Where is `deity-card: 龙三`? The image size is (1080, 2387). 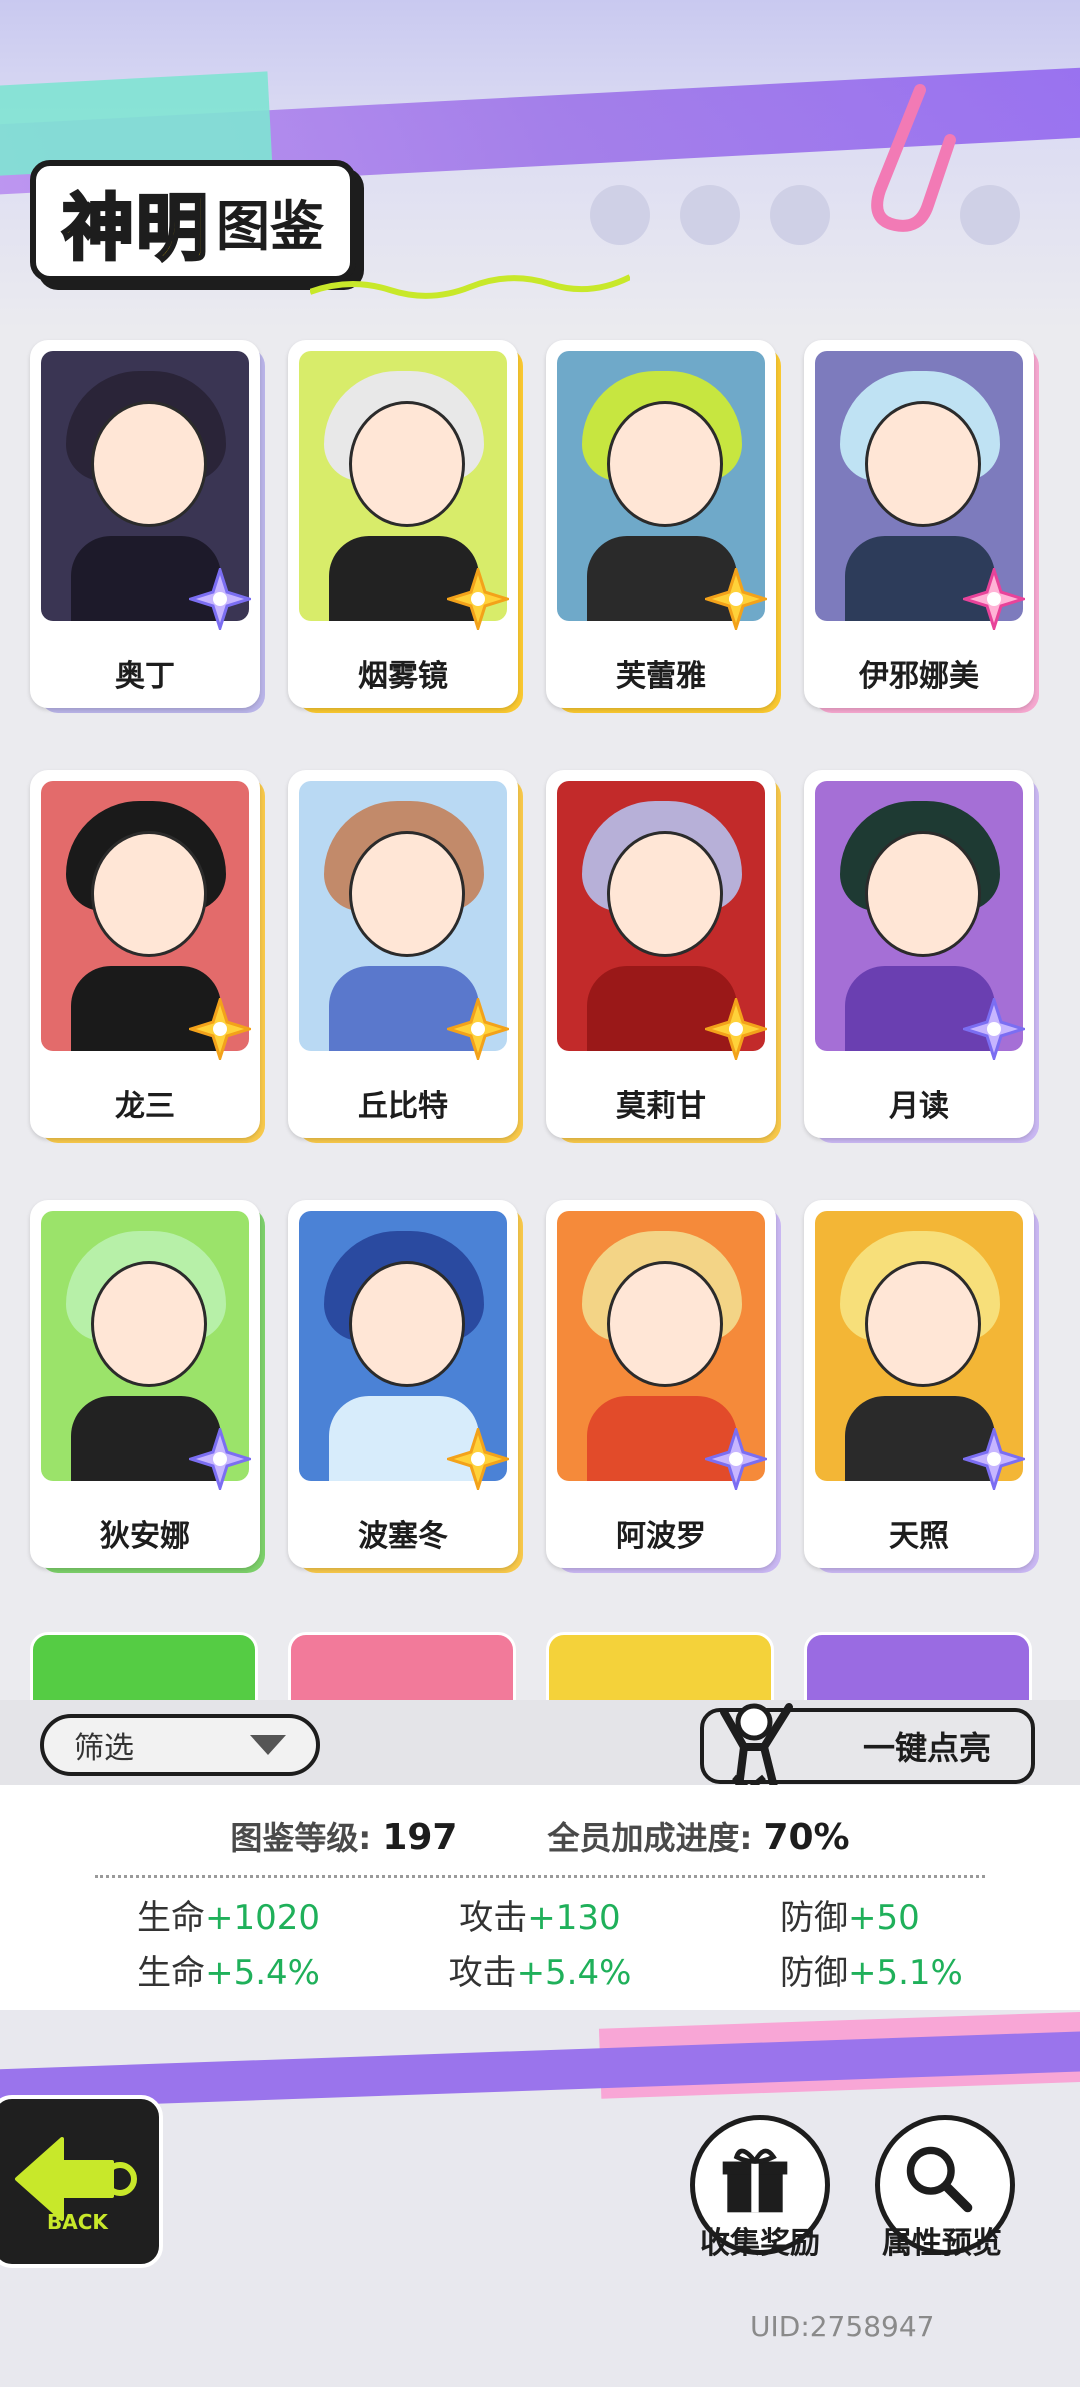 deity-card: 龙三 is located at coordinates (147, 956).